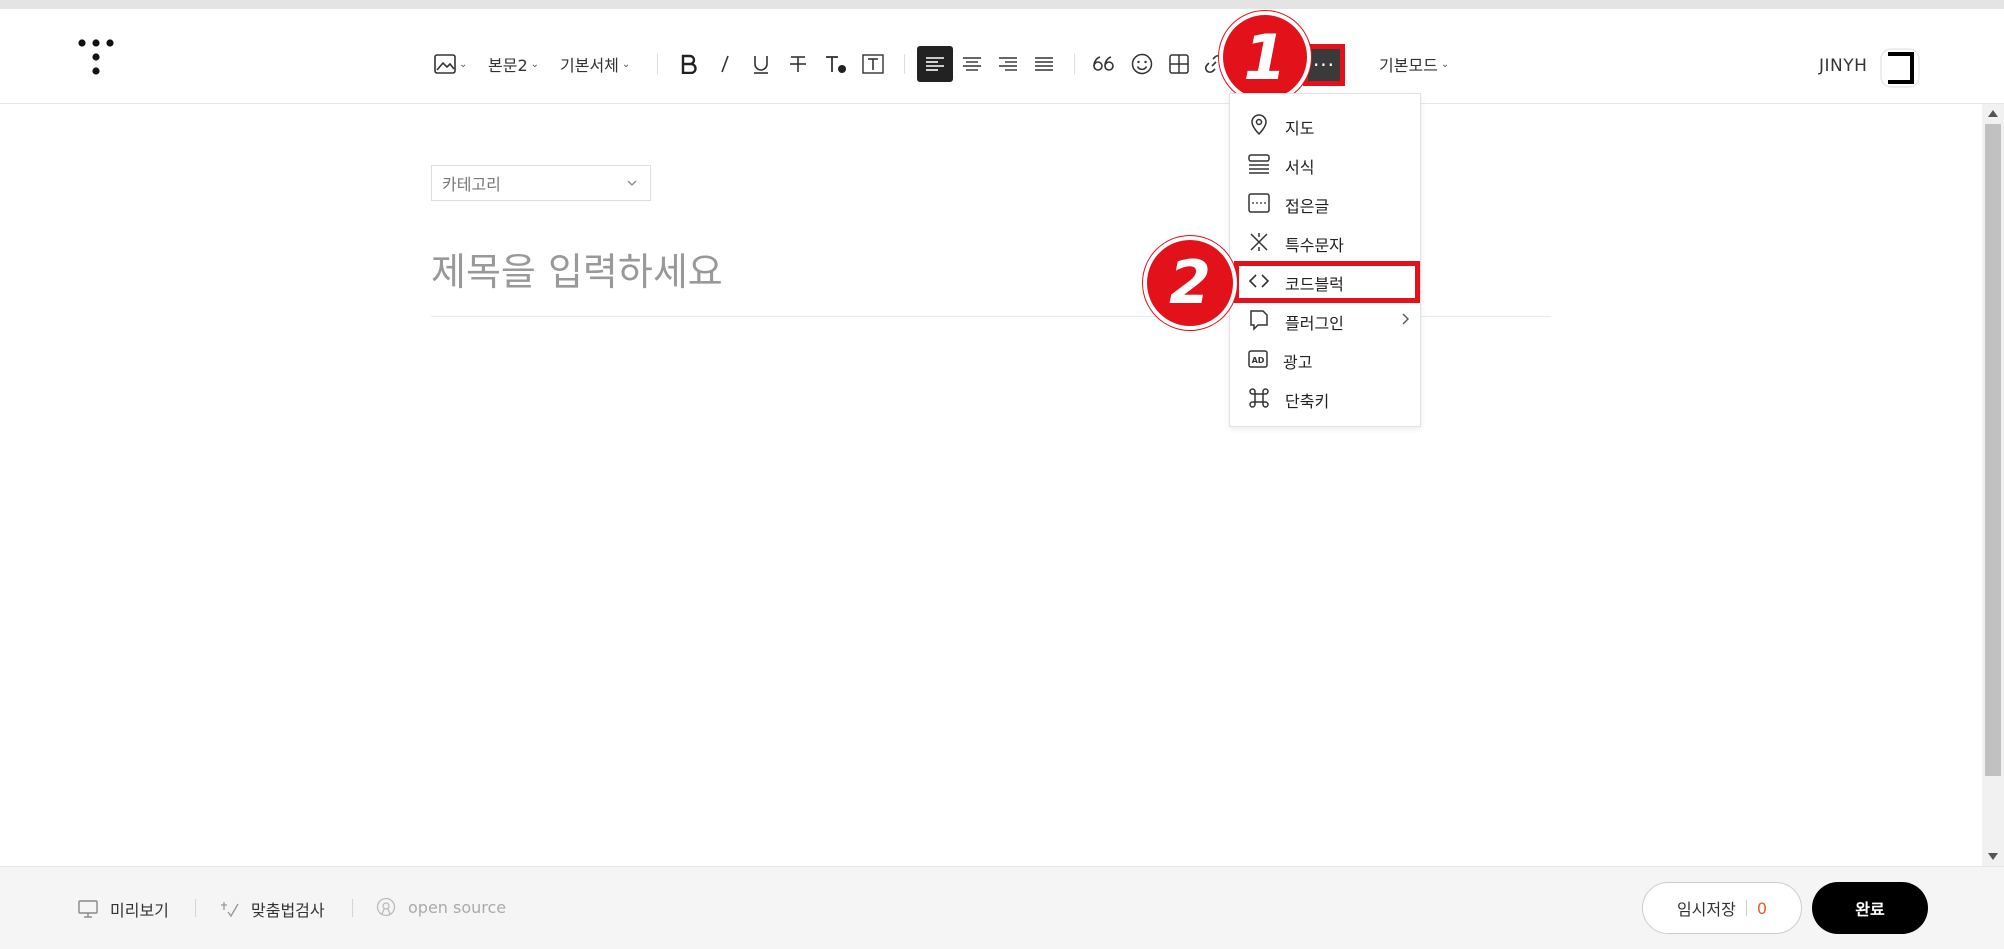  Describe the element at coordinates (1300, 128) in the screenshot. I see `menu-item-label: 지도` at that location.